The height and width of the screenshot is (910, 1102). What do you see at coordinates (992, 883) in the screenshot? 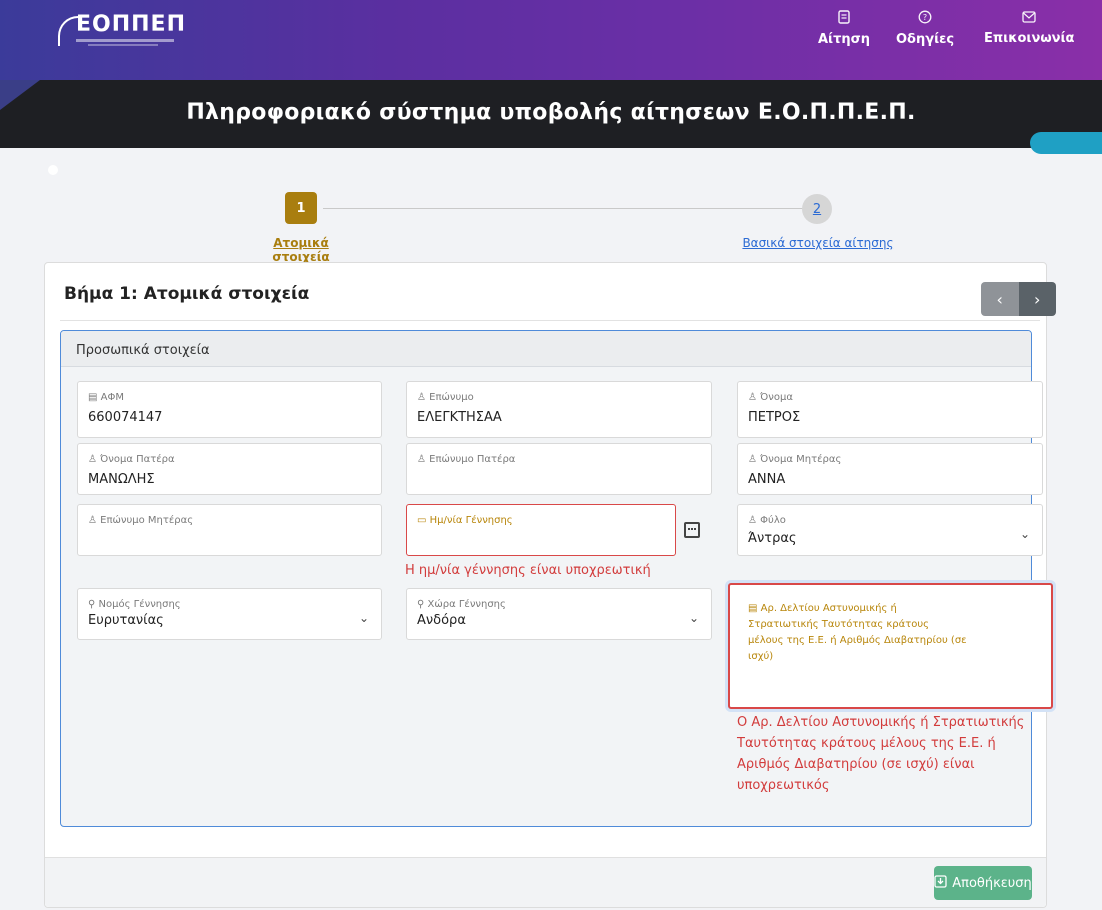
I see `save-label: Αποθήκευση` at bounding box center [992, 883].